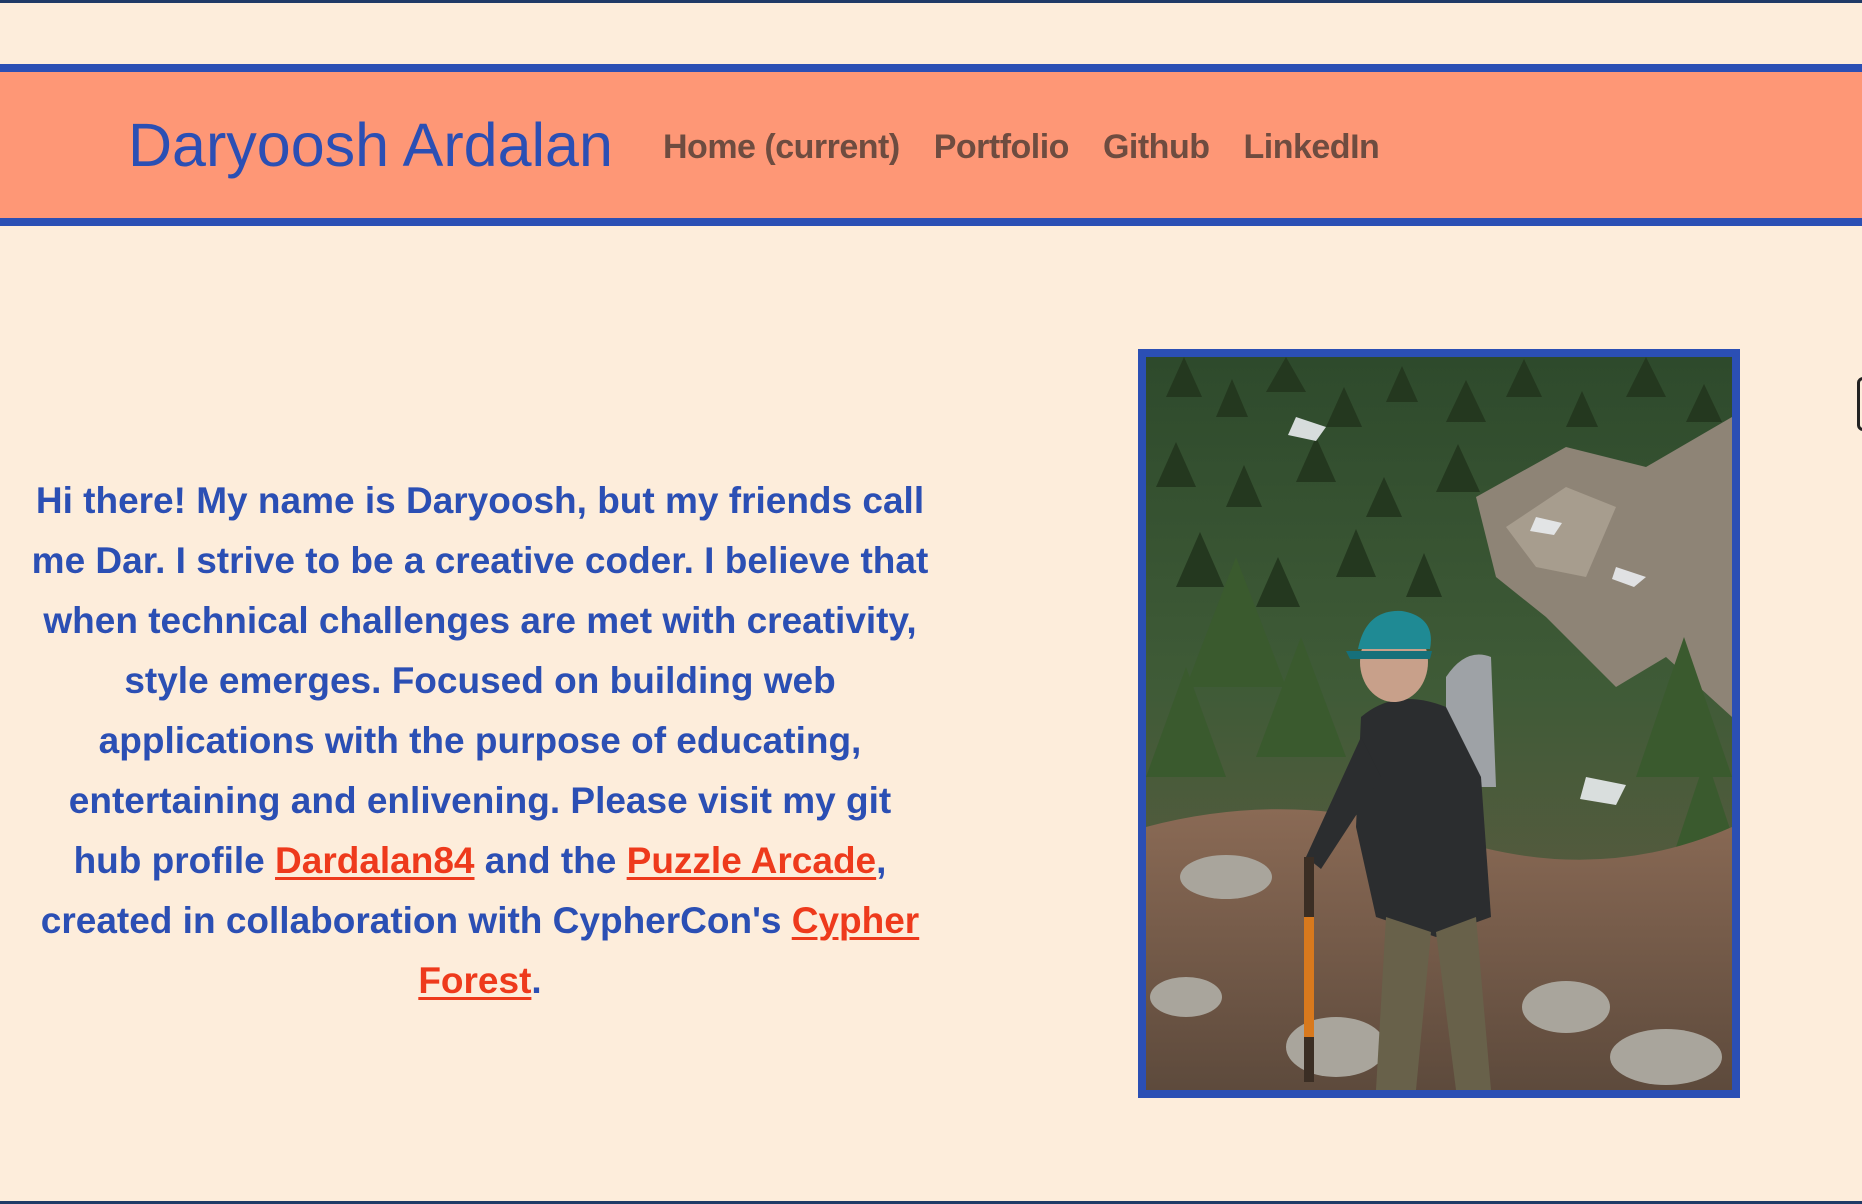 The height and width of the screenshot is (1204, 1862). I want to click on nav-links: Home (current) Portfolio Github LinkedIn, so click(1021, 147).